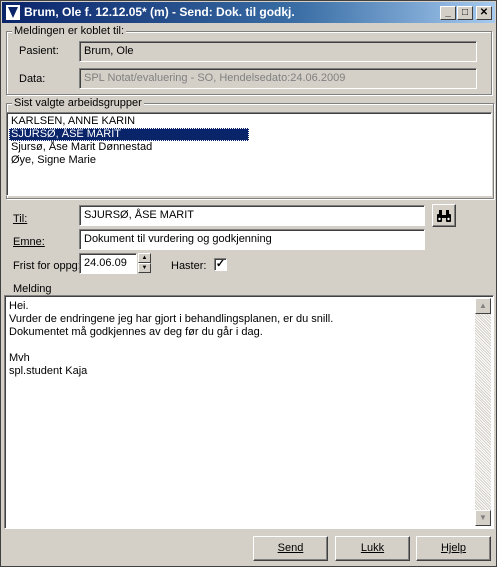 The width and height of the screenshot is (497, 567). Describe the element at coordinates (32, 289) in the screenshot. I see `message-label: Melding` at that location.